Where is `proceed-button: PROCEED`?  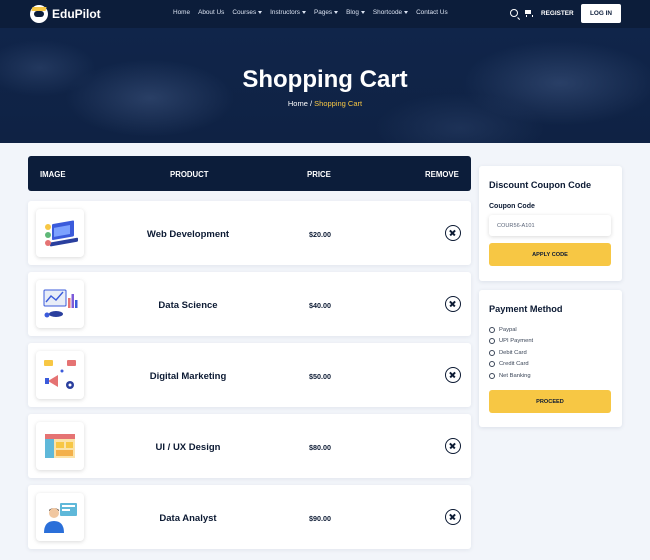 proceed-button: PROCEED is located at coordinates (550, 401).